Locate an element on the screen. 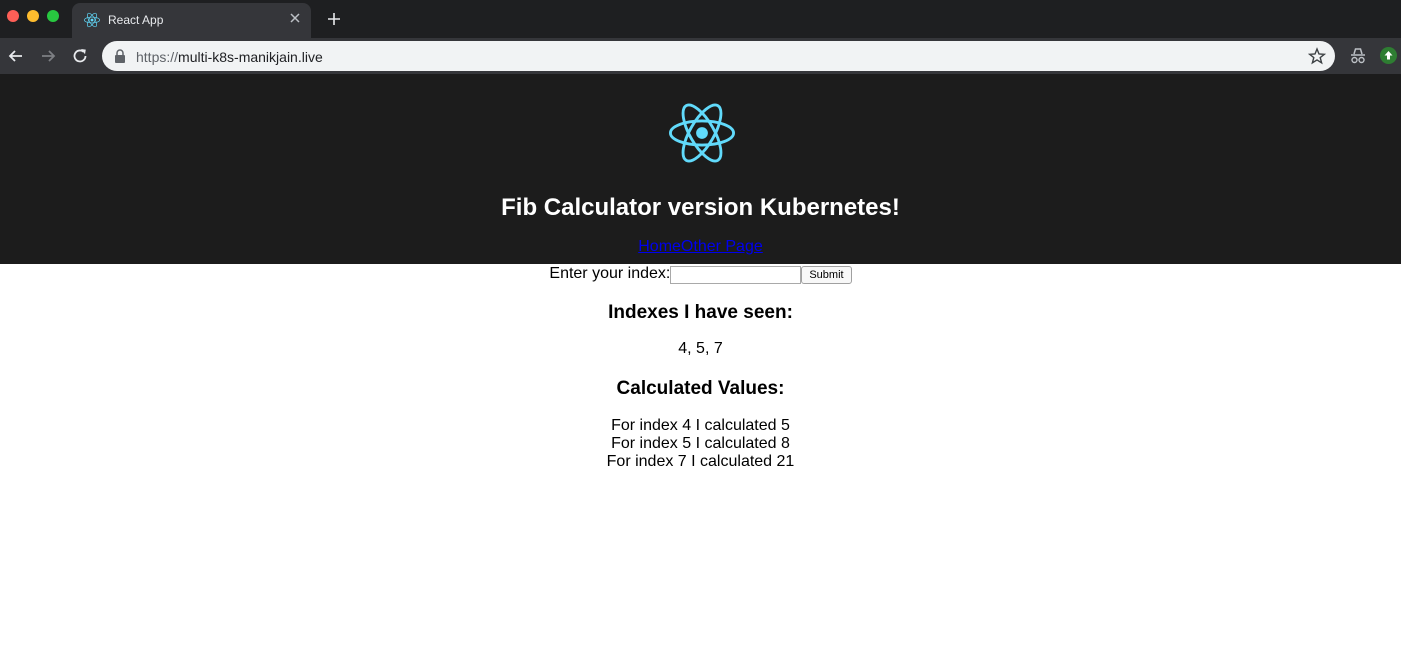 Image resolution: width=1401 pixels, height=669 pixels. arrow-up-icon is located at coordinates (1388, 55).